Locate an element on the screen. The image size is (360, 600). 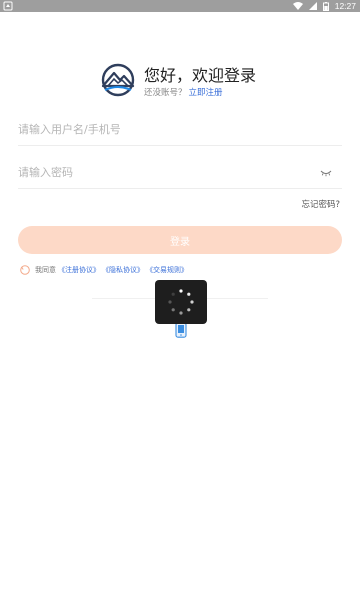
agreement-prefix: 我同意 is located at coordinates (45, 270).